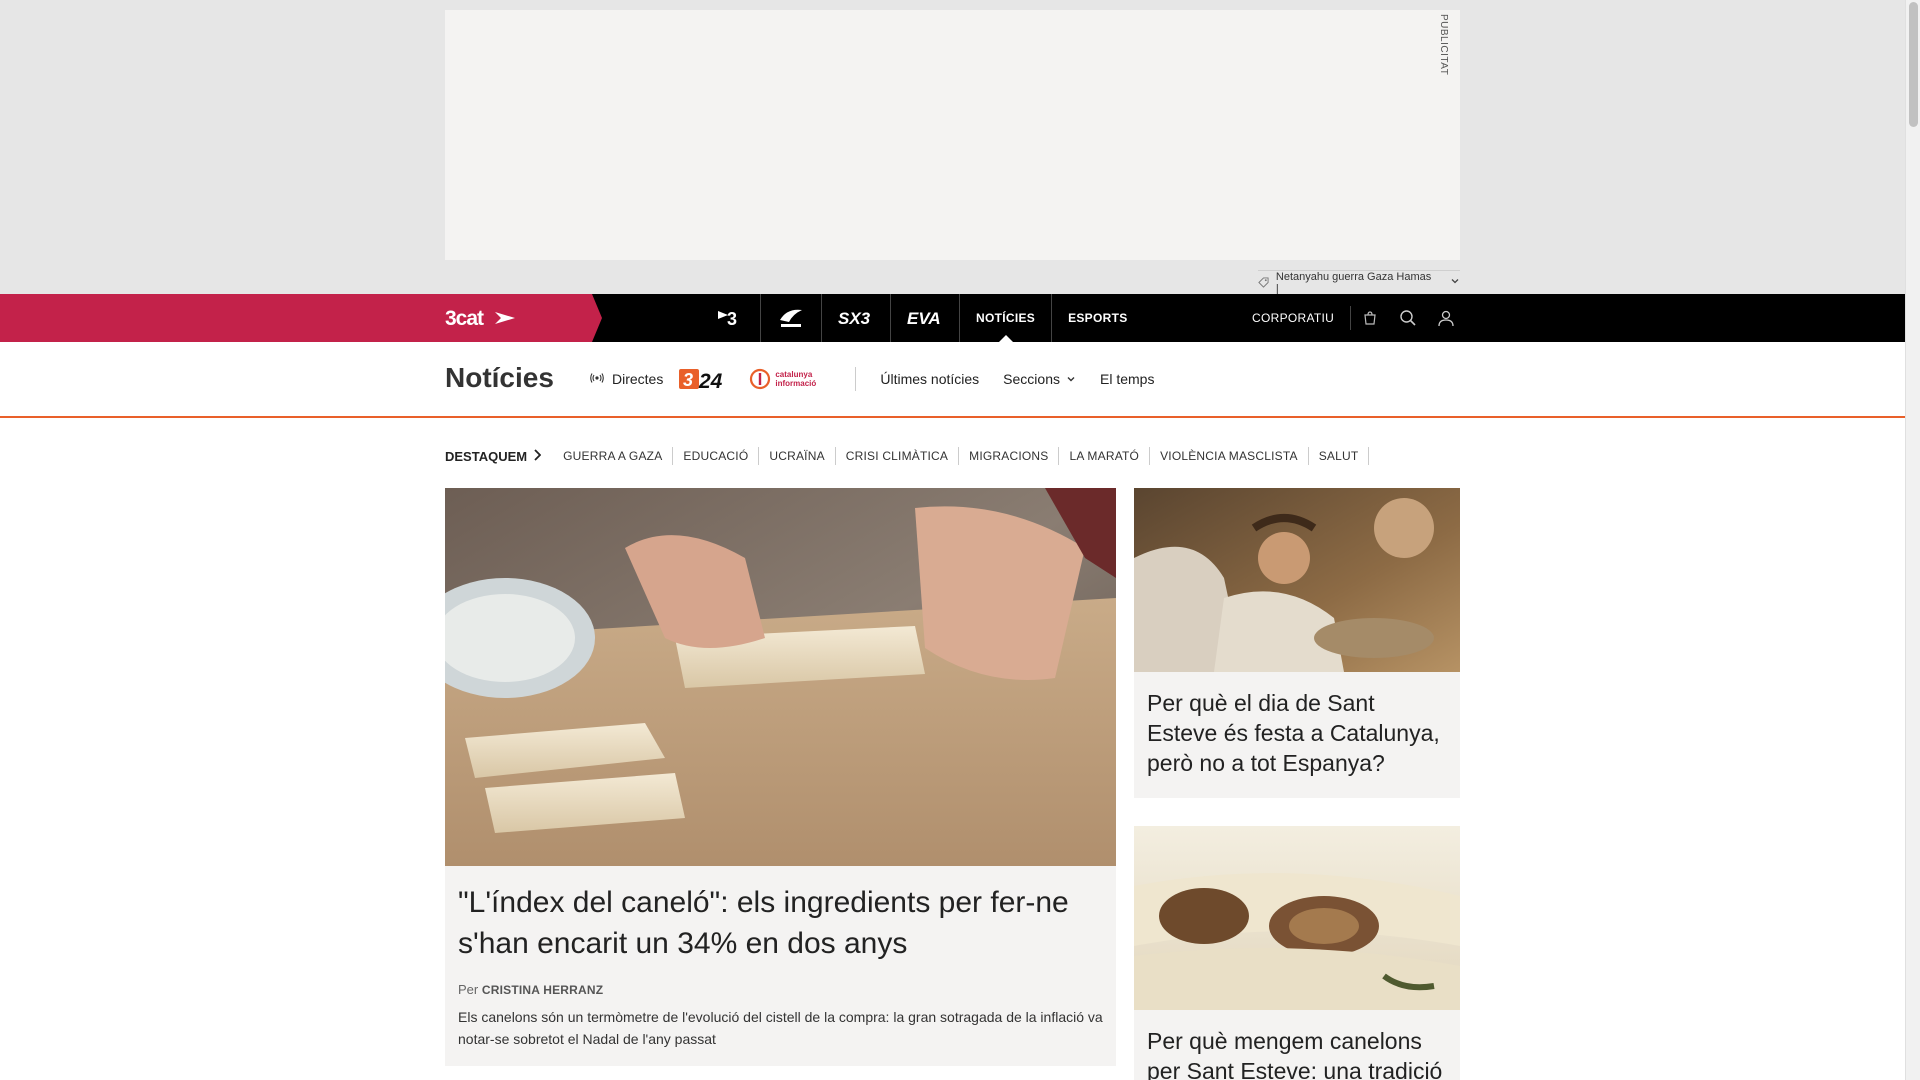 The height and width of the screenshot is (1080, 1920). Describe the element at coordinates (597, 379) in the screenshot. I see `live-broadcast-icon` at that location.